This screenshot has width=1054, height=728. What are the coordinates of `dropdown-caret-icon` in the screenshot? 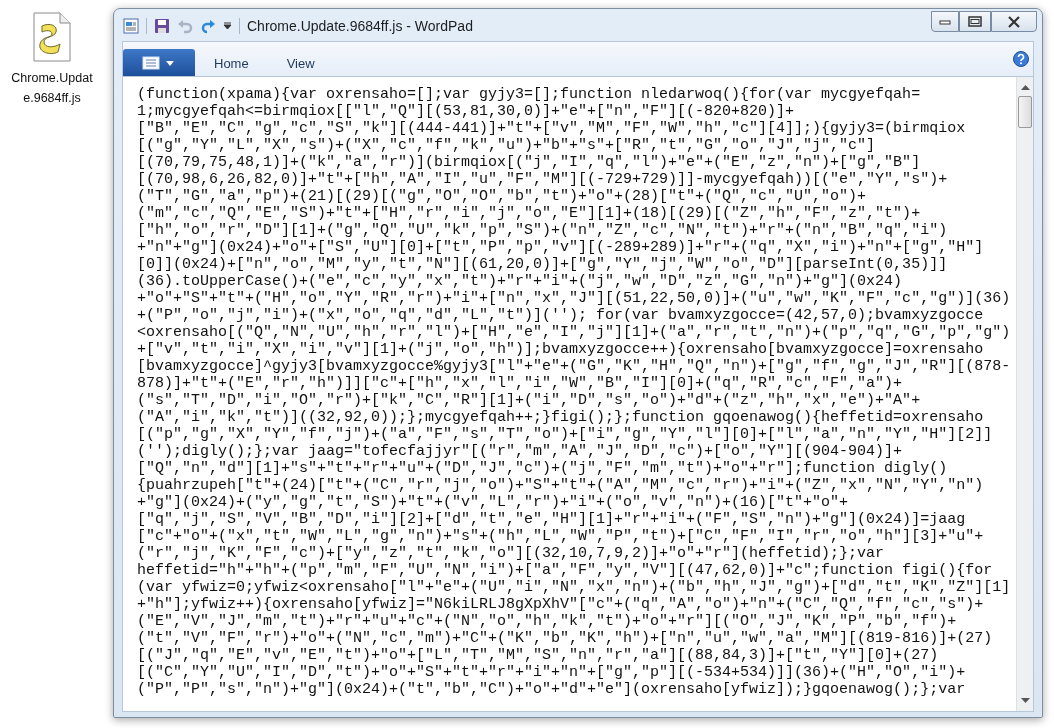 It's located at (227, 26).